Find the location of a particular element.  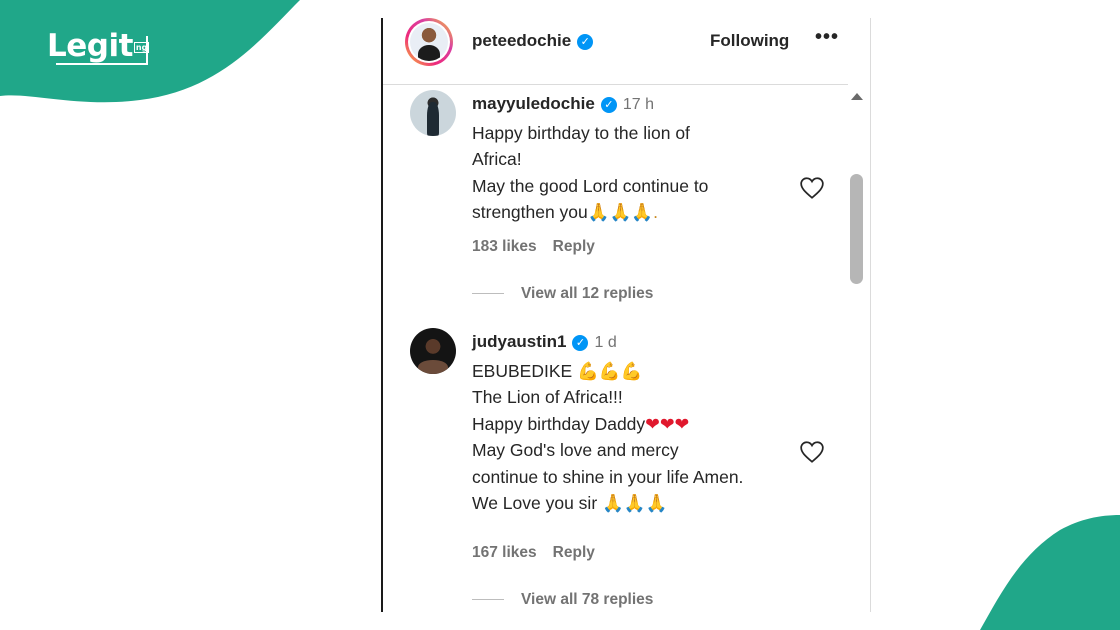

pray-emoji: 🙏🙏🙏. is located at coordinates (623, 212).